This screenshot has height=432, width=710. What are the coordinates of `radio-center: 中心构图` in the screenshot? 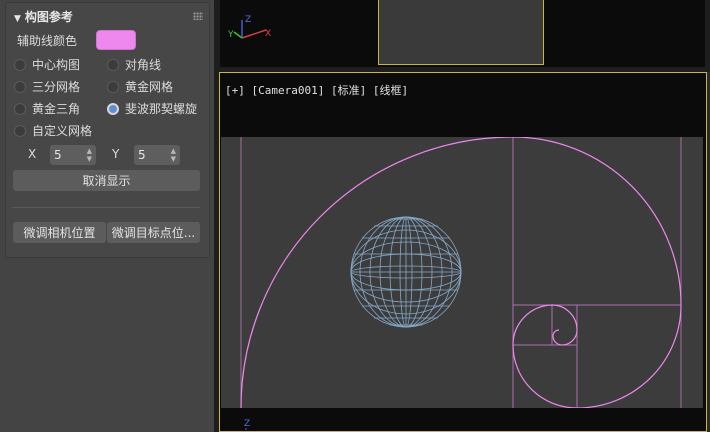 It's located at (47, 64).